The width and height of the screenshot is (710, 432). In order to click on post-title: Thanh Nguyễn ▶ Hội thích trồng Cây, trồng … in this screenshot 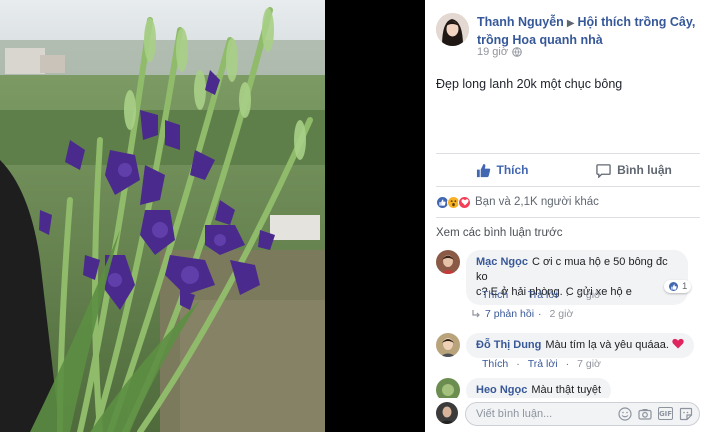, I will do `click(592, 31)`.